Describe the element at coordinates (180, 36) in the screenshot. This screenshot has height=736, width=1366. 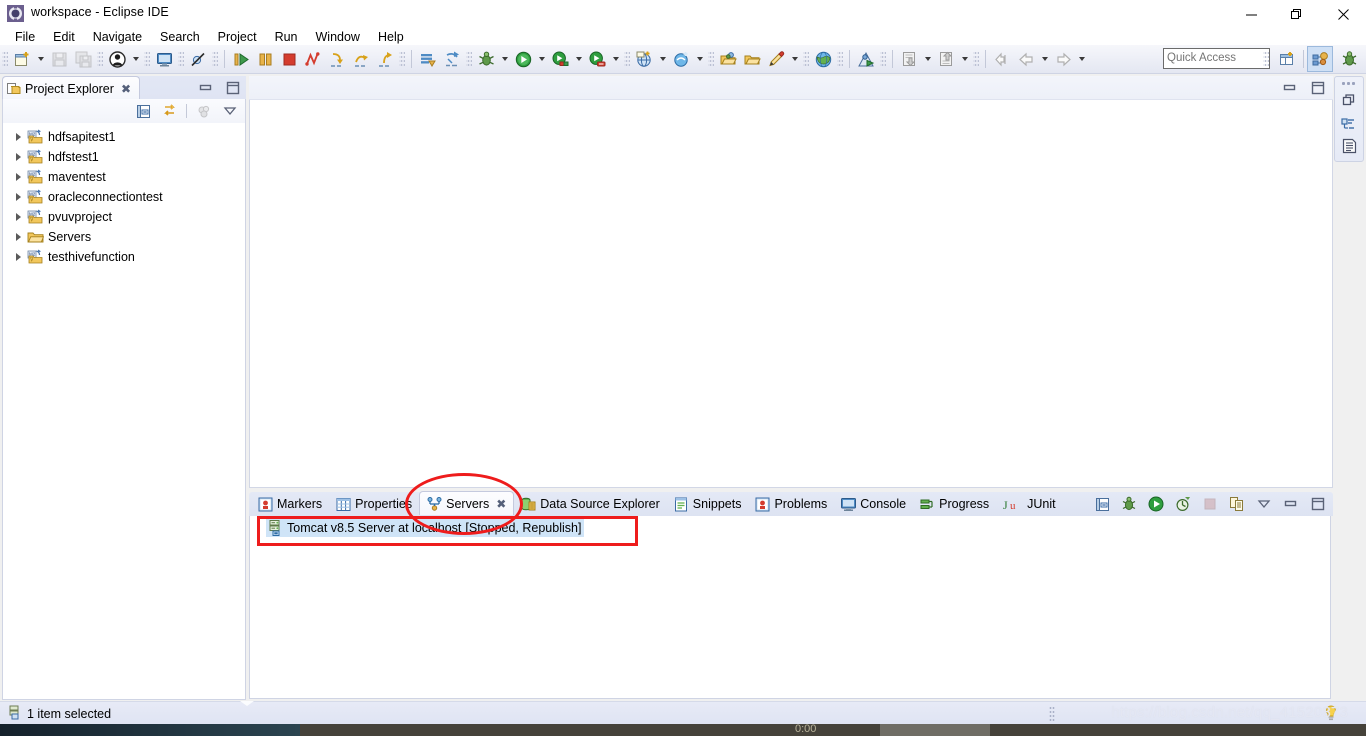
I see `menu-item-search: Search` at that location.